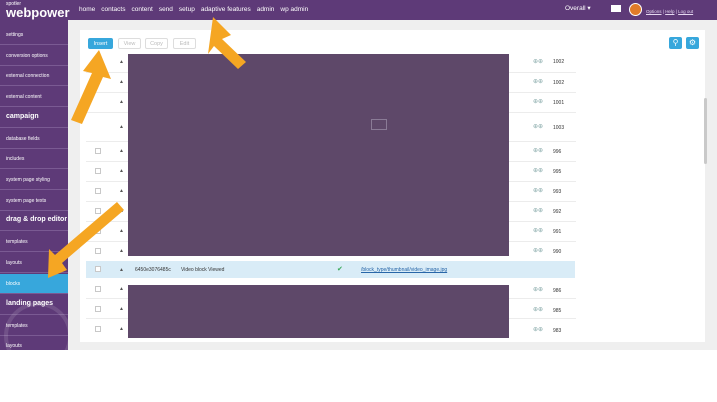 This screenshot has width=717, height=402. What do you see at coordinates (227, 43) in the screenshot?
I see `arrow-to-setup` at bounding box center [227, 43].